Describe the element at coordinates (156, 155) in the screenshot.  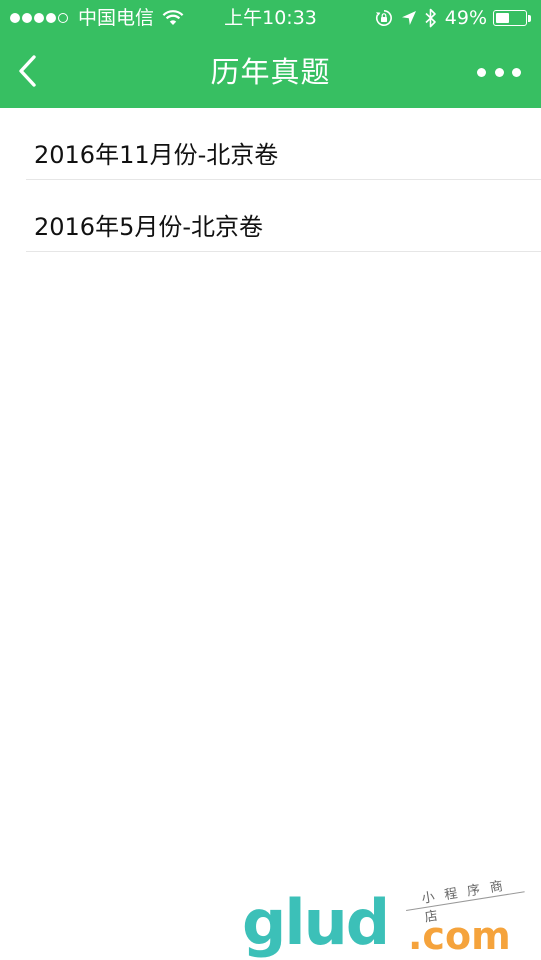
I see `list-item-label: 2016年11月份-北京卷` at that location.